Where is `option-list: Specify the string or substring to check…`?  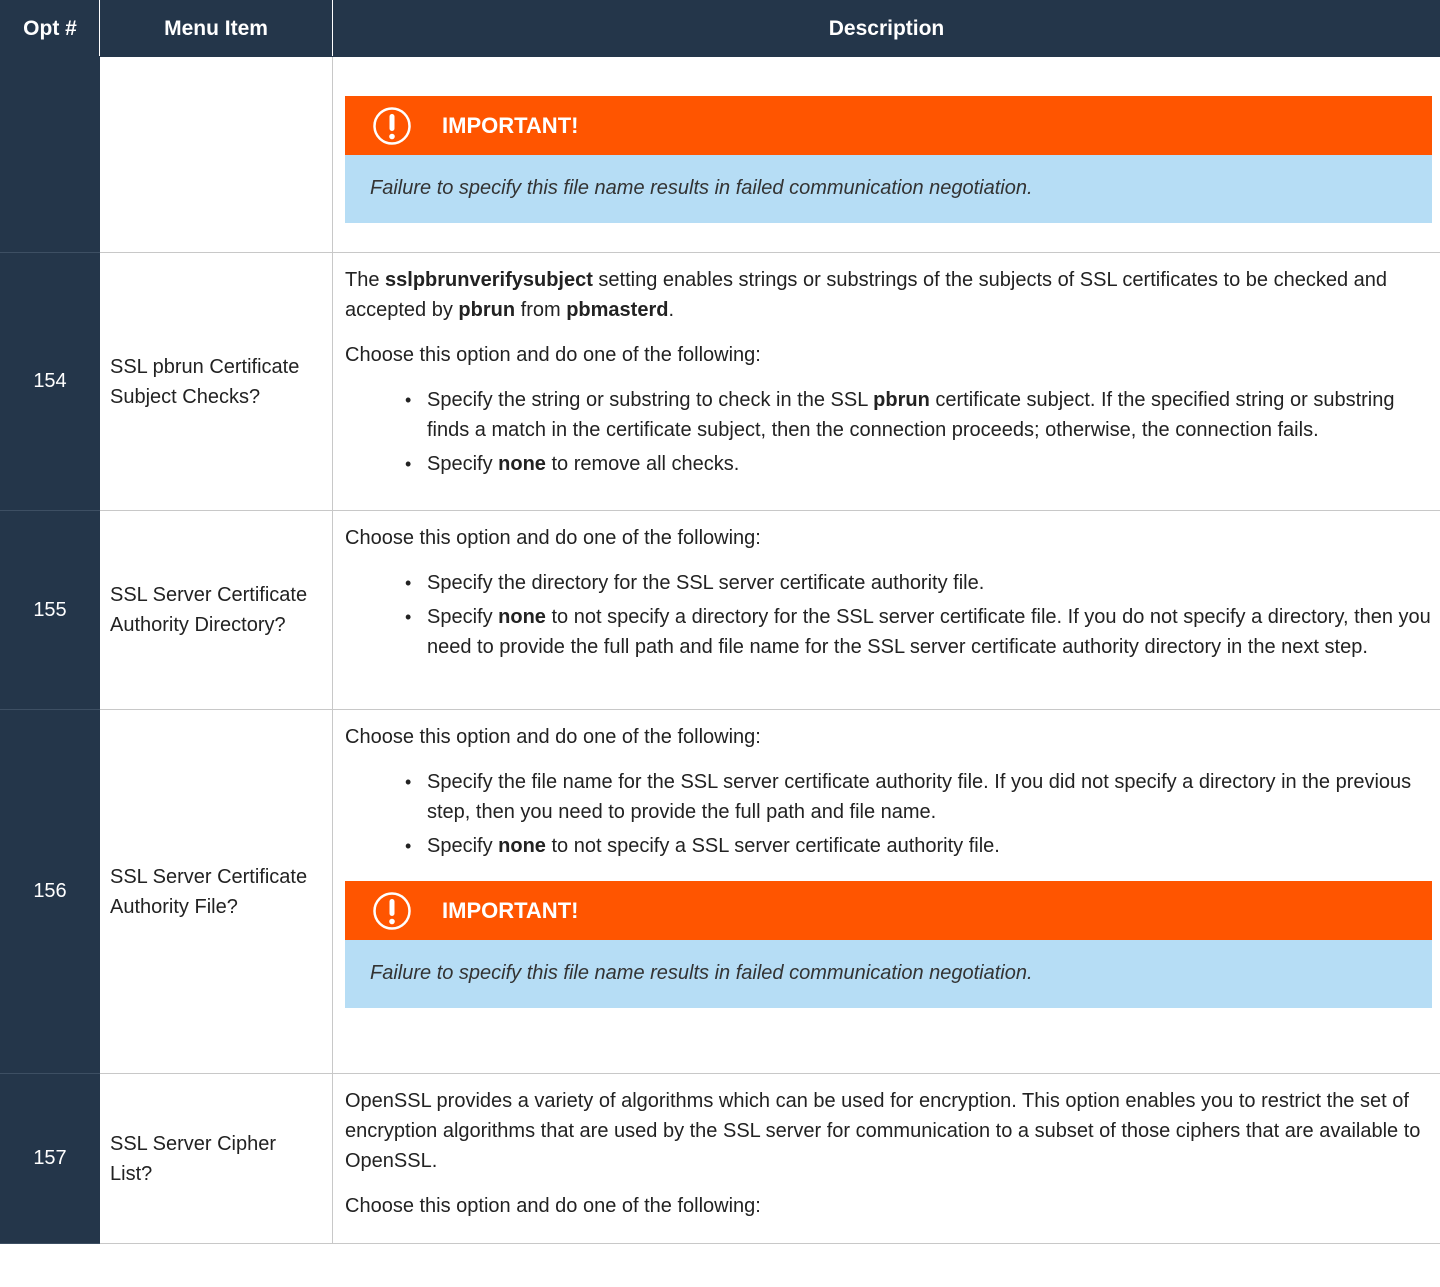 option-list: Specify the string or substring to check… is located at coordinates (892, 432).